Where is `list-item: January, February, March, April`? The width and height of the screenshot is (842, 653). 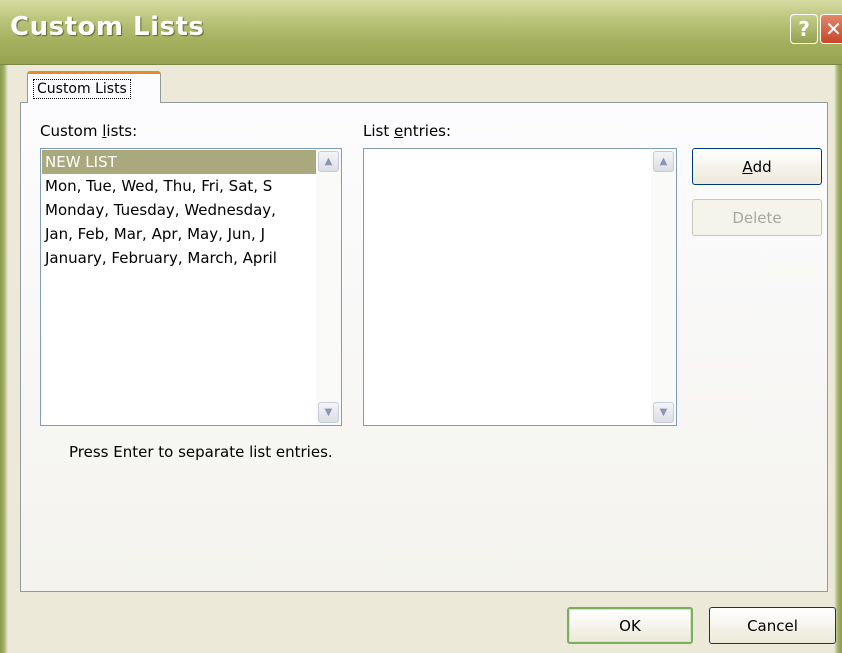
list-item: January, February, March, April is located at coordinates (179, 258).